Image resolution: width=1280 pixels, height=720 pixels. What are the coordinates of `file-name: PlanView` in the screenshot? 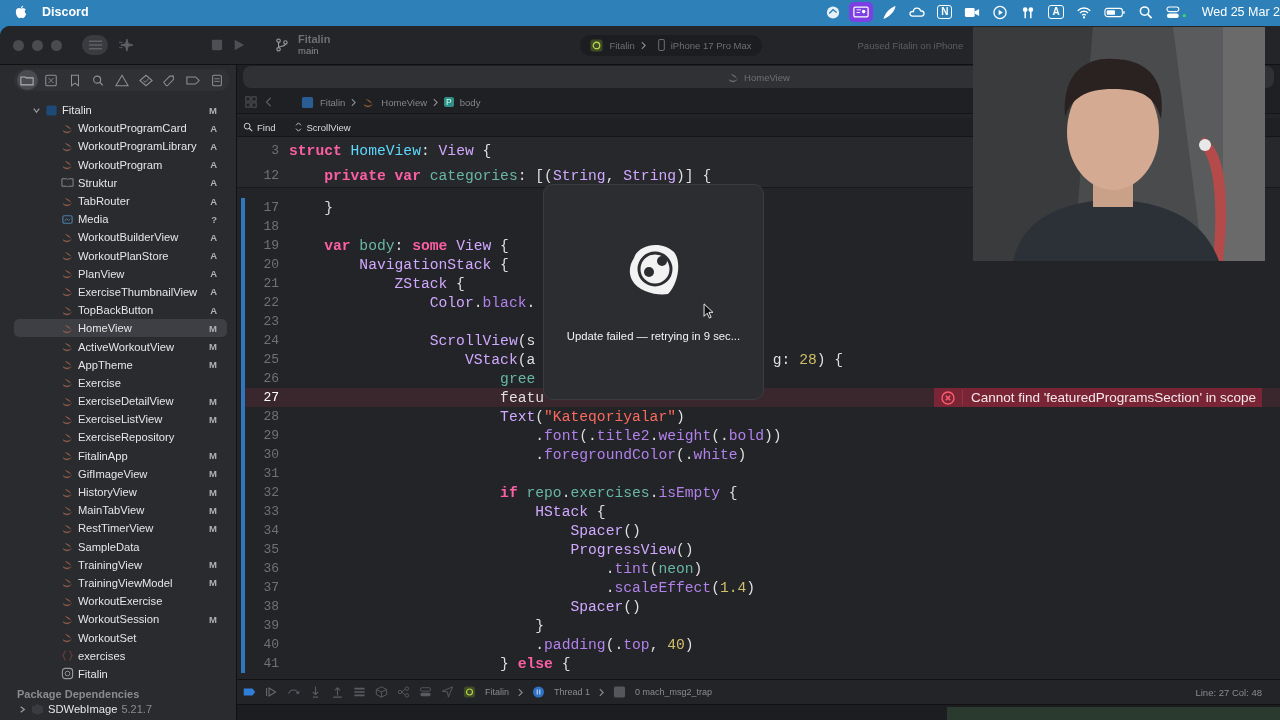 It's located at (101, 273).